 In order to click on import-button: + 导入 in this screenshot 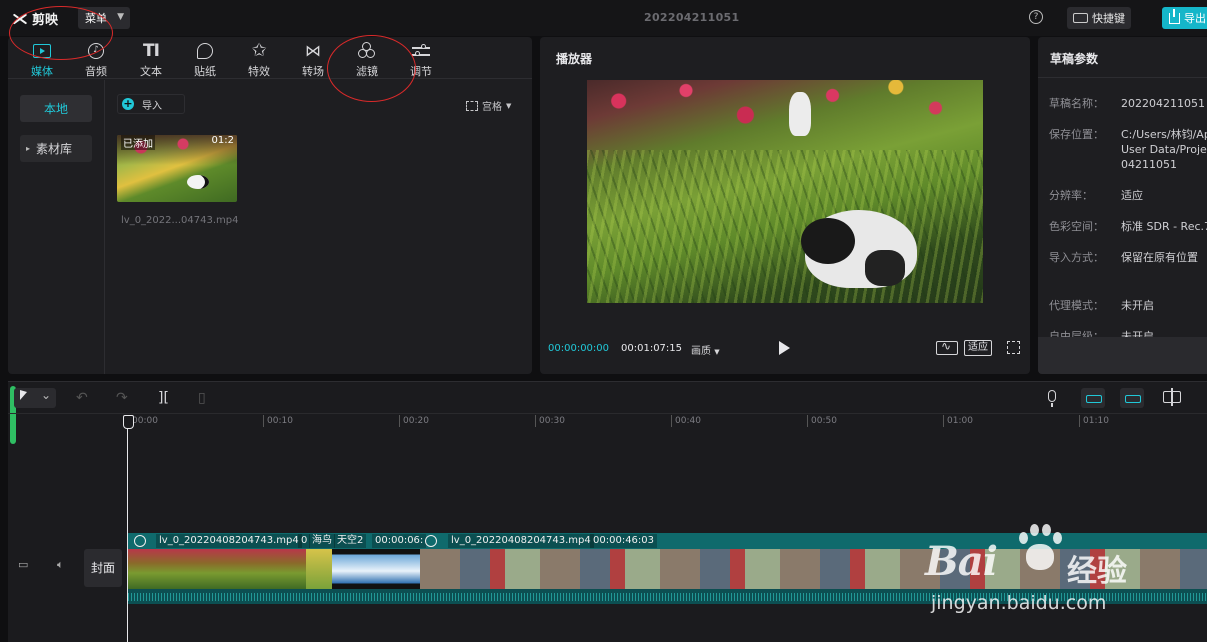, I will do `click(151, 104)`.